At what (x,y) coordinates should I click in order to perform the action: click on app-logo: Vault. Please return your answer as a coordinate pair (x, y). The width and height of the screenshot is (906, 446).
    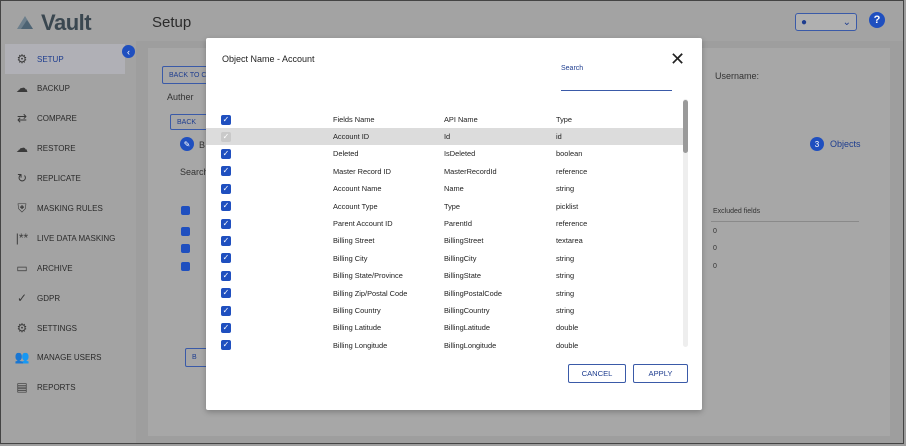
    Looking at the image, I should click on (53, 23).